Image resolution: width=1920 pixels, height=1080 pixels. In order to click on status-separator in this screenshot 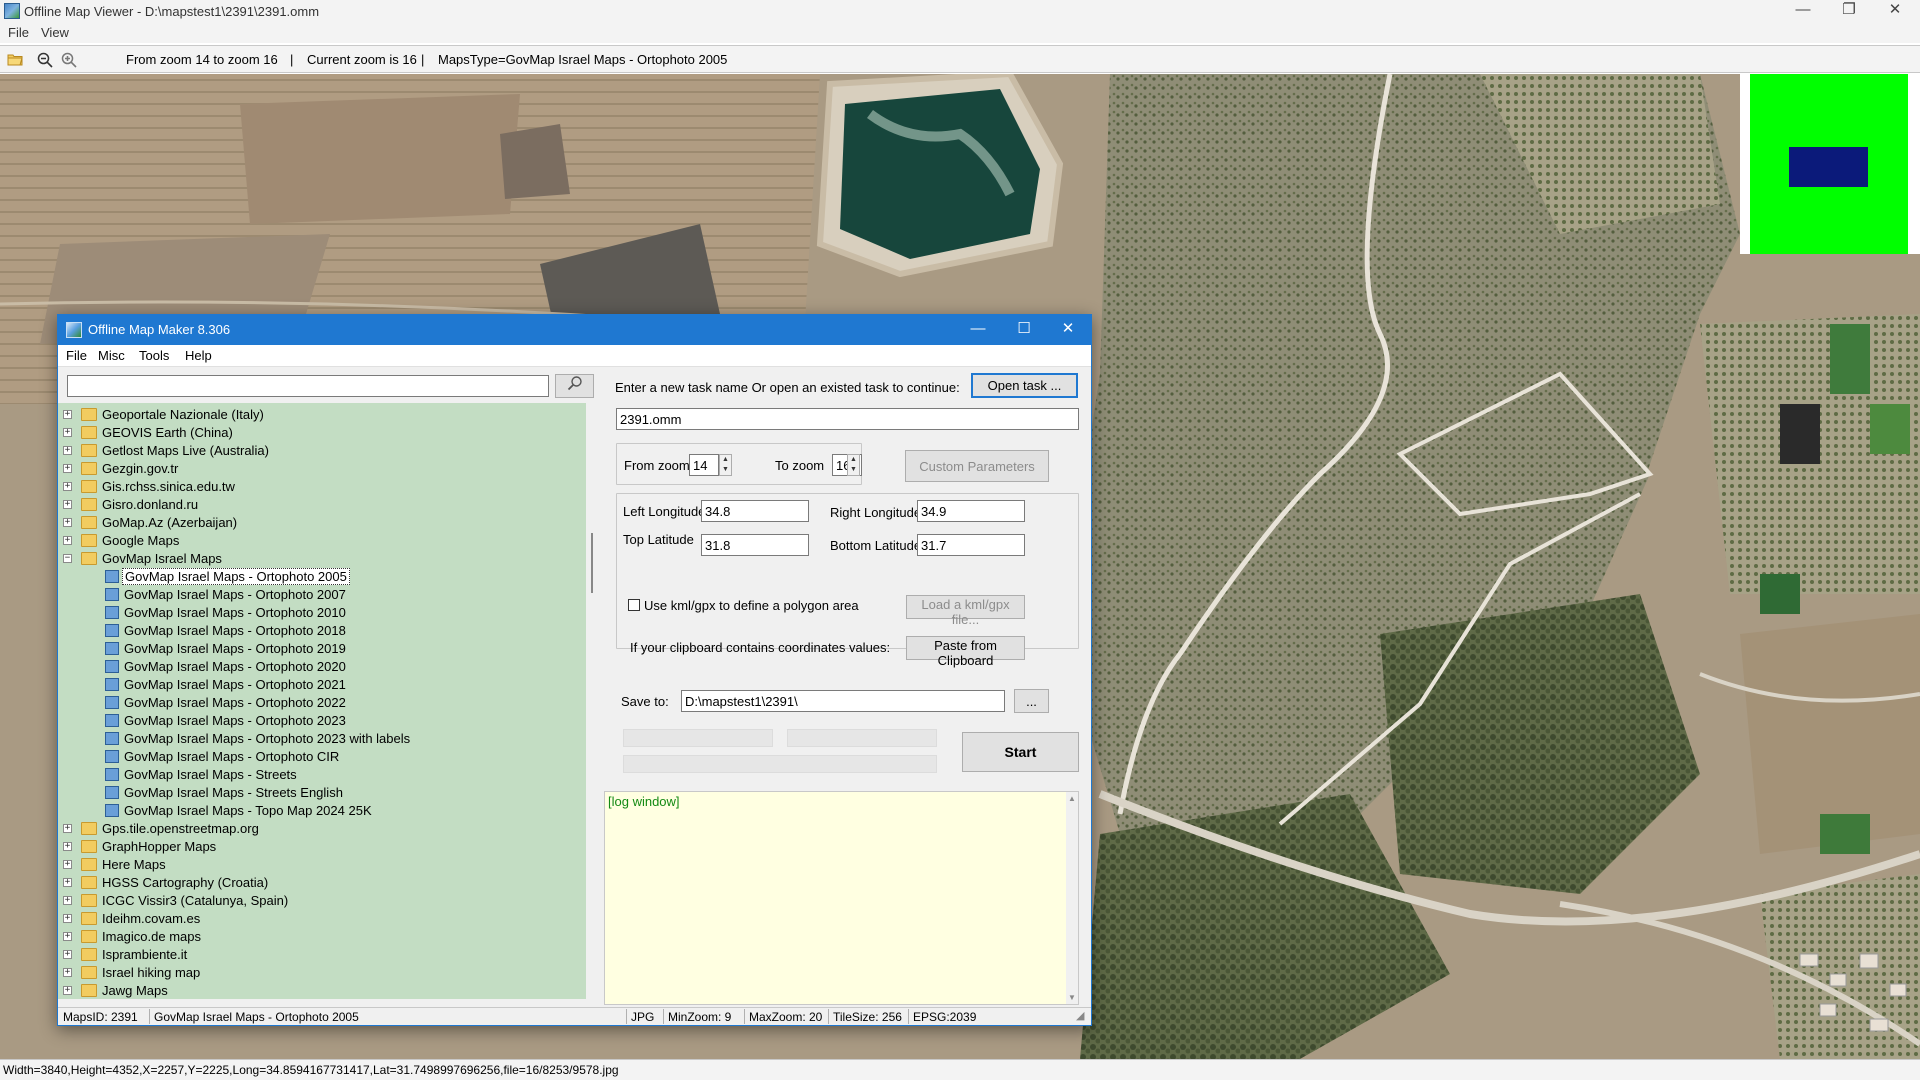, I will do `click(626, 1016)`.